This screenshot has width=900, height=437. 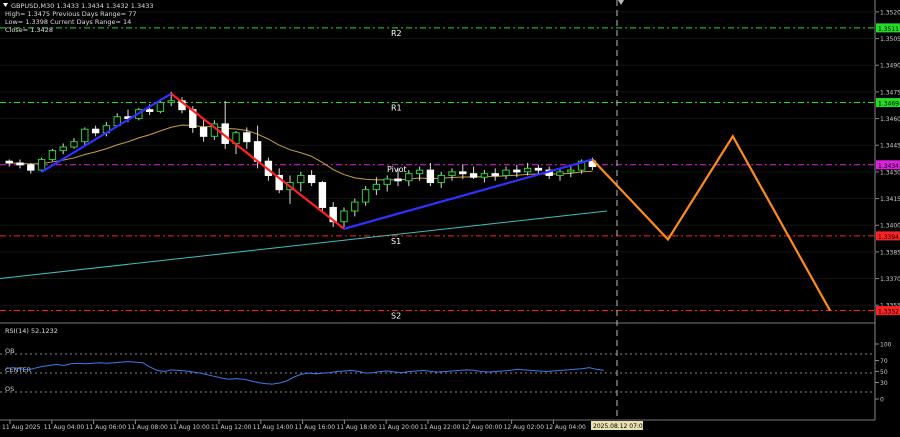 What do you see at coordinates (888, 166) in the screenshot?
I see `price-tag-text-pivot: 1.3434` at bounding box center [888, 166].